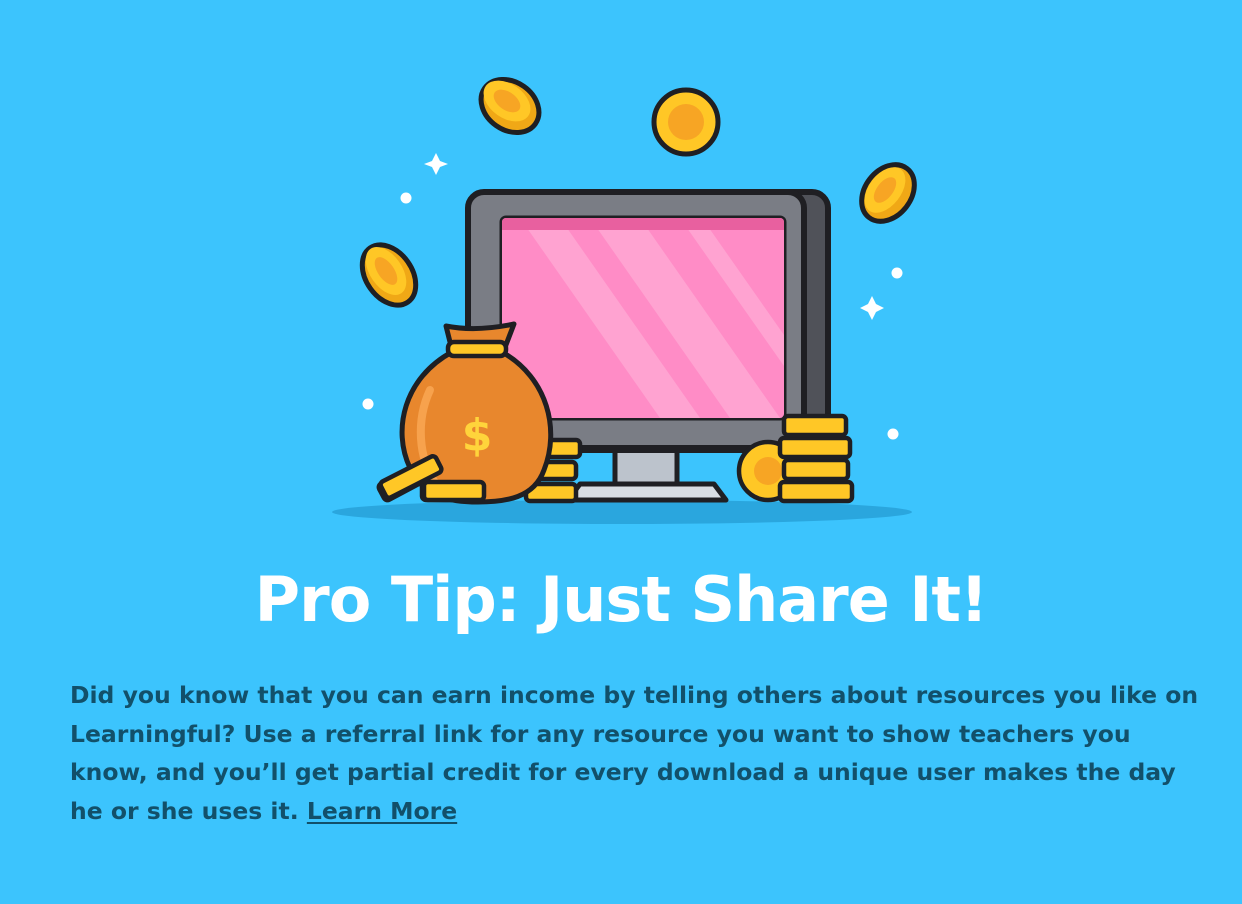 Image resolution: width=1242 pixels, height=904 pixels. What do you see at coordinates (382, 811) in the screenshot?
I see `learn-more-link: Learn More` at bounding box center [382, 811].